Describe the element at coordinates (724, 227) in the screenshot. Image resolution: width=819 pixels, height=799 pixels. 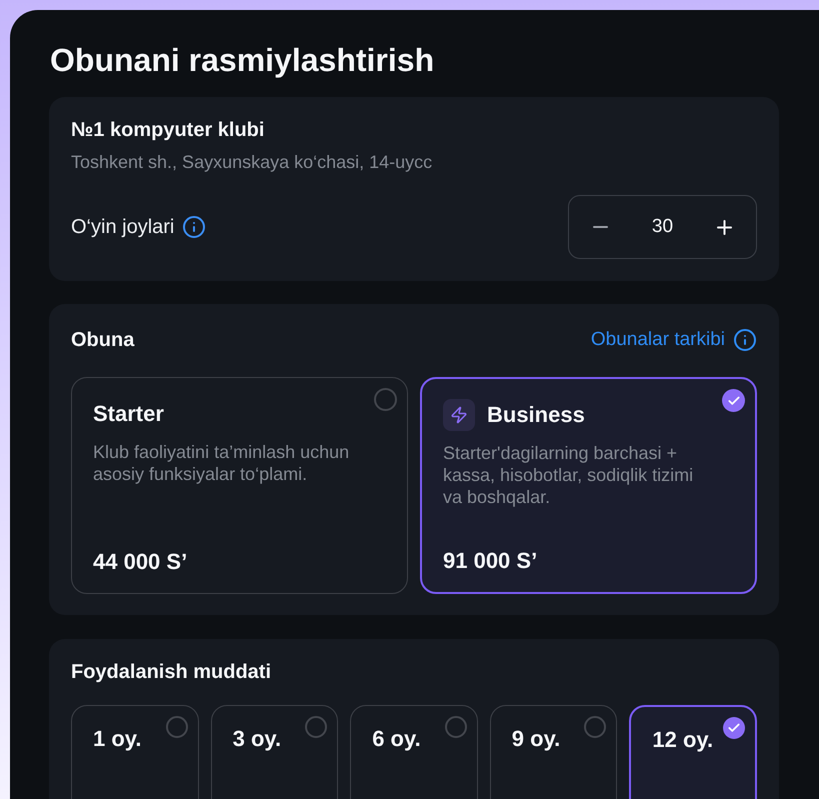
I see `plus-icon` at that location.